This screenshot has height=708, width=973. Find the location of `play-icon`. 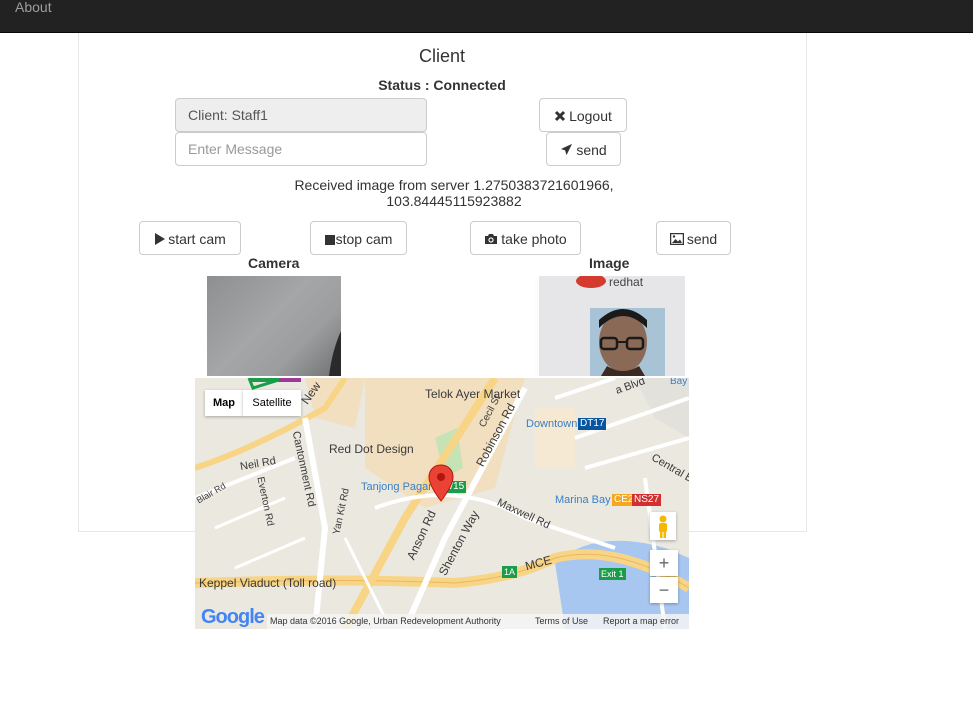

play-icon is located at coordinates (160, 240).